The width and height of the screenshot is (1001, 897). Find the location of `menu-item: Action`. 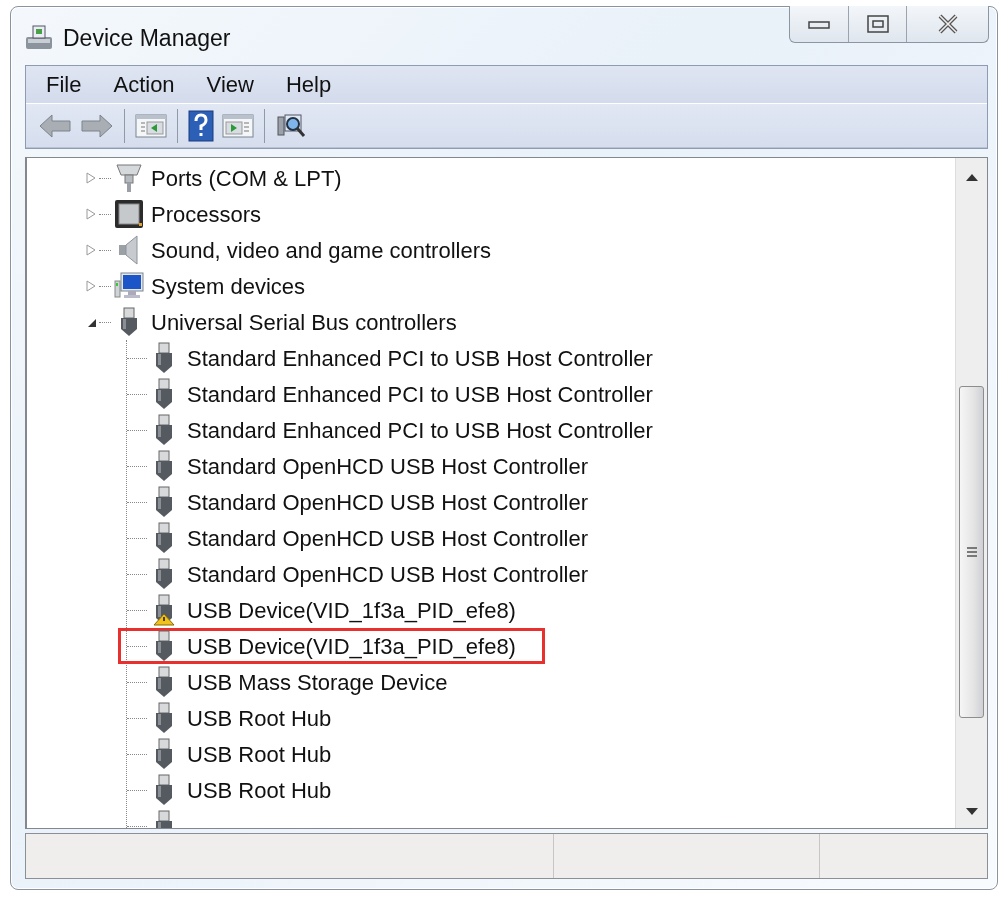

menu-item: Action is located at coordinates (144, 84).